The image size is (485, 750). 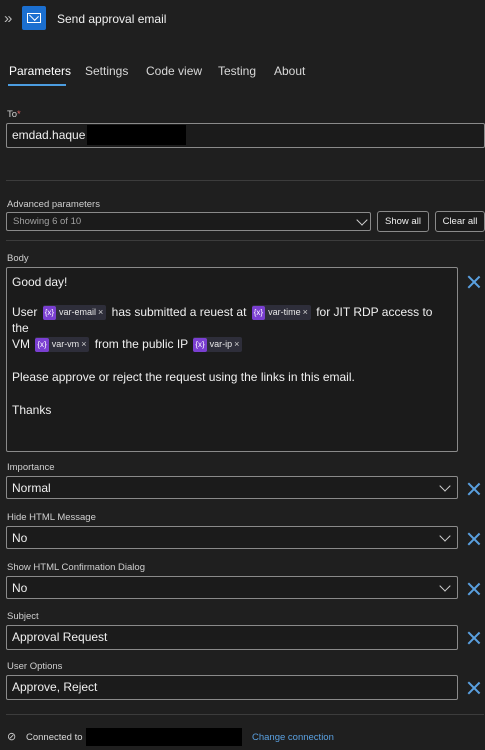 What do you see at coordinates (23, 616) in the screenshot?
I see `subject-label: Subject` at bounding box center [23, 616].